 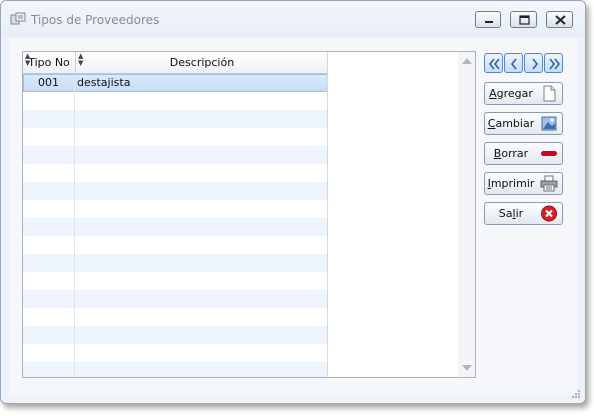 I want to click on maximize-icon, so click(x=524, y=20).